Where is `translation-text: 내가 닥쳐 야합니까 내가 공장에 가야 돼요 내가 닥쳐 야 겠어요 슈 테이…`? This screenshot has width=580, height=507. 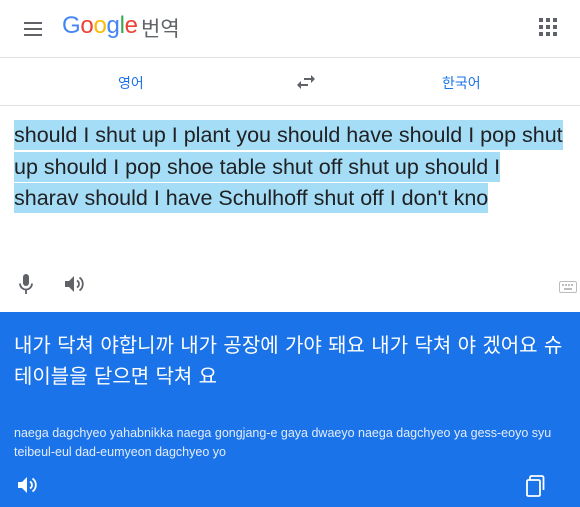 translation-text: 내가 닥쳐 야합니까 내가 공장에 가야 돼요 내가 닥쳐 야 겠어요 슈 테이… is located at coordinates (288, 360).